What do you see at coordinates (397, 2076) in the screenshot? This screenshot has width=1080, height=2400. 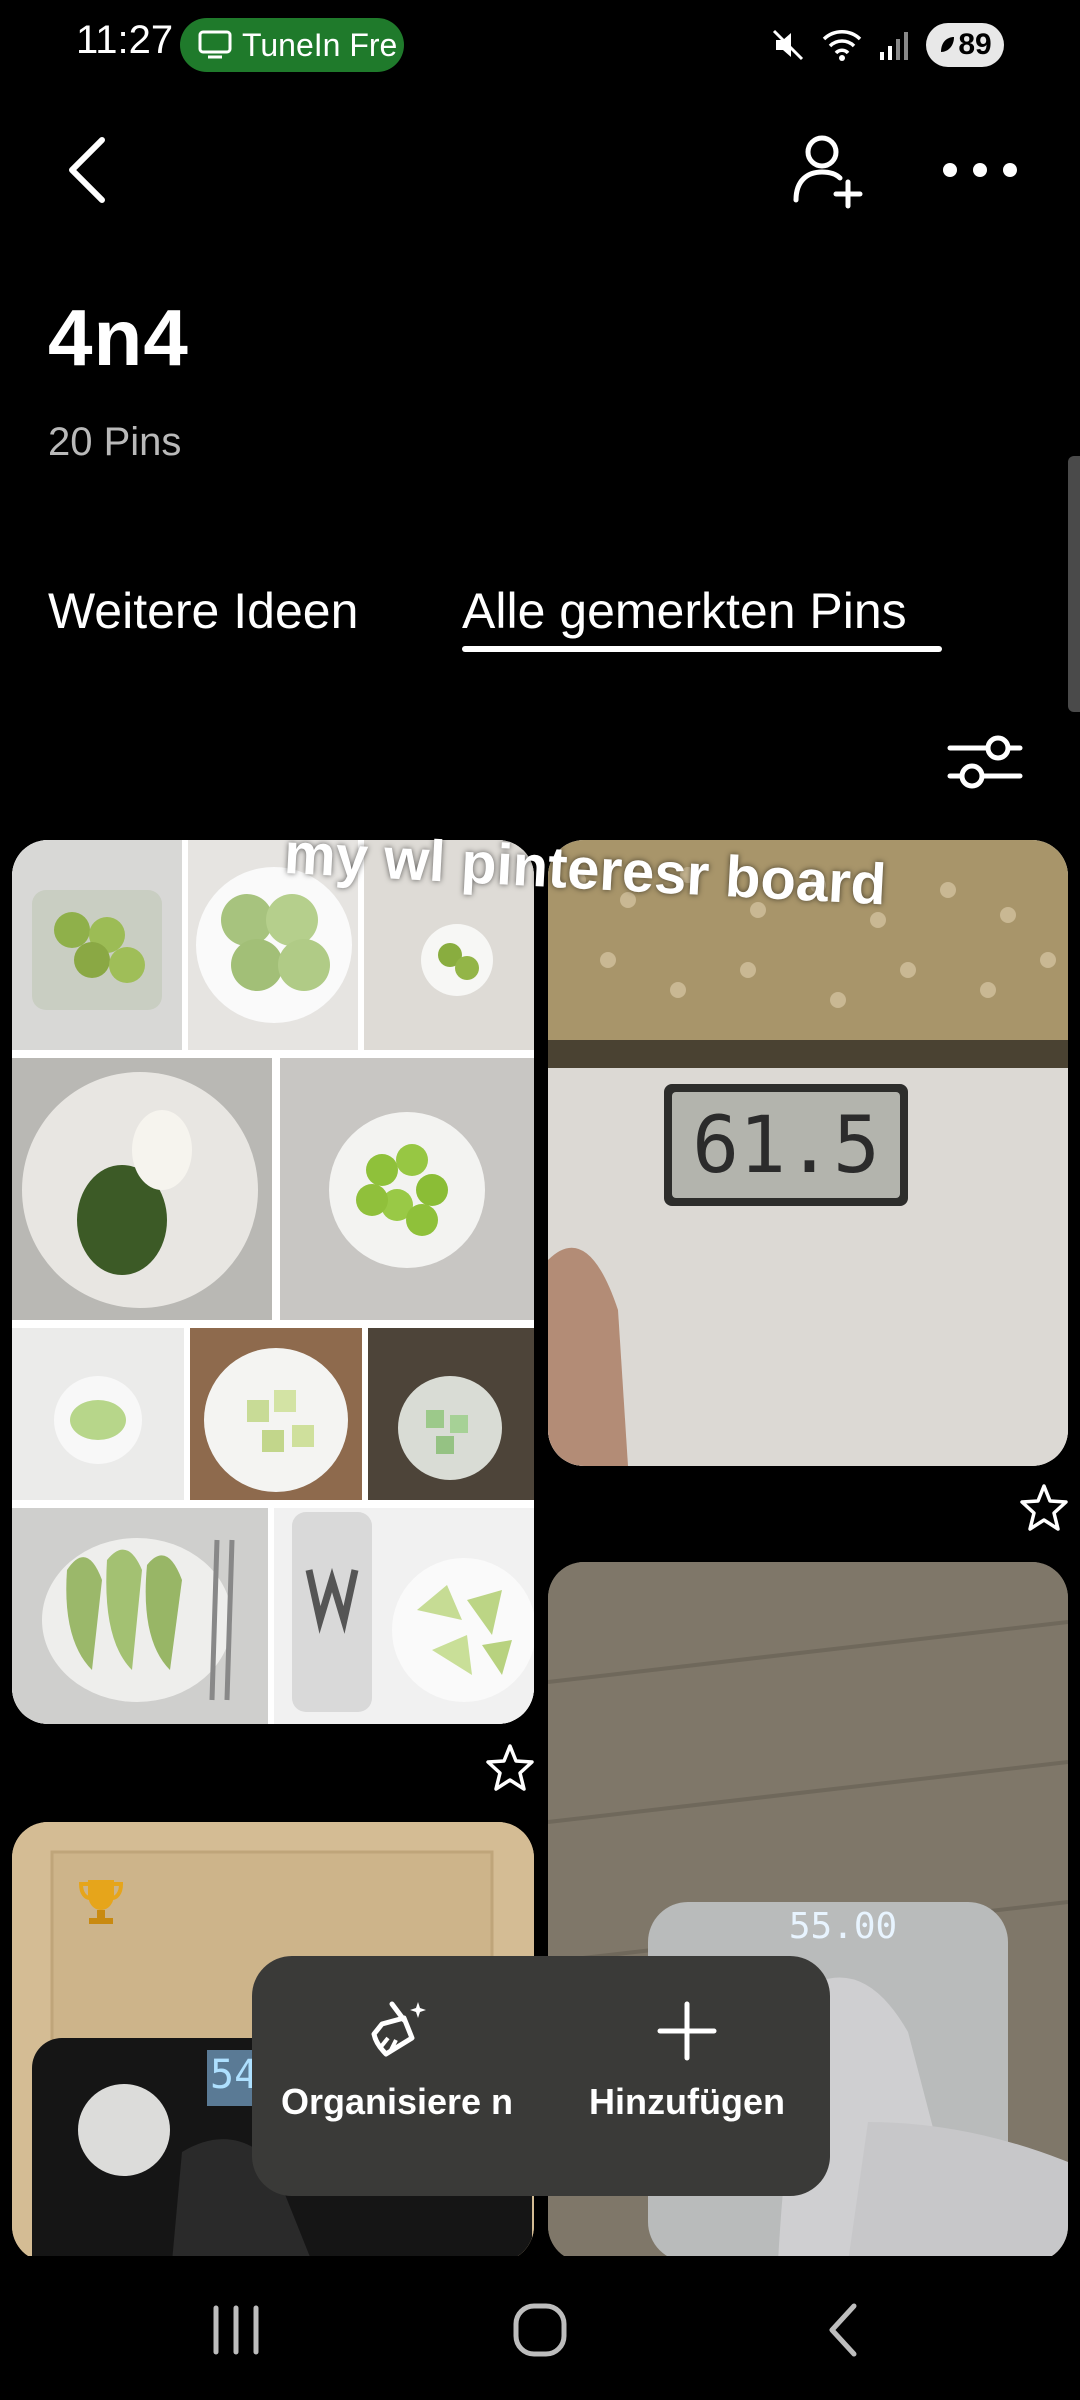 I see `organize-button: Organisiere n` at bounding box center [397, 2076].